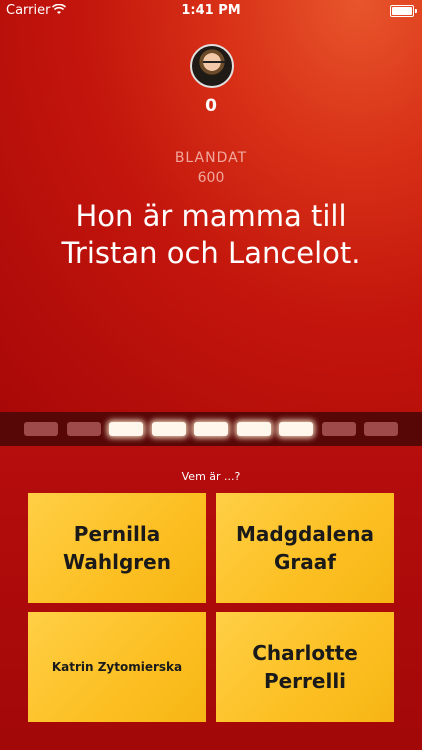  I want to click on answer-label: Pernilla Wahlgren, so click(117, 548).